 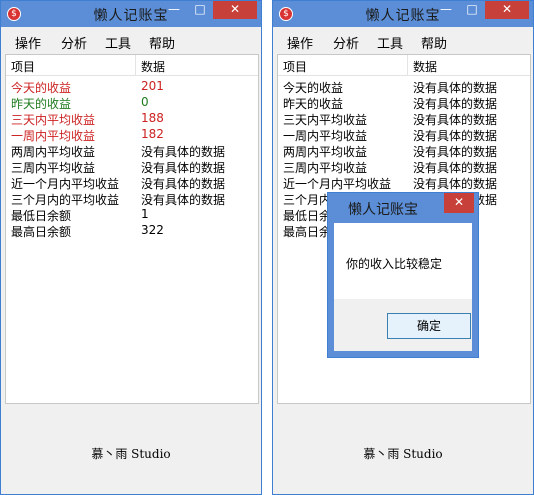 What do you see at coordinates (132, 214) in the screenshot?
I see `table-row: 最低日余额 1` at bounding box center [132, 214].